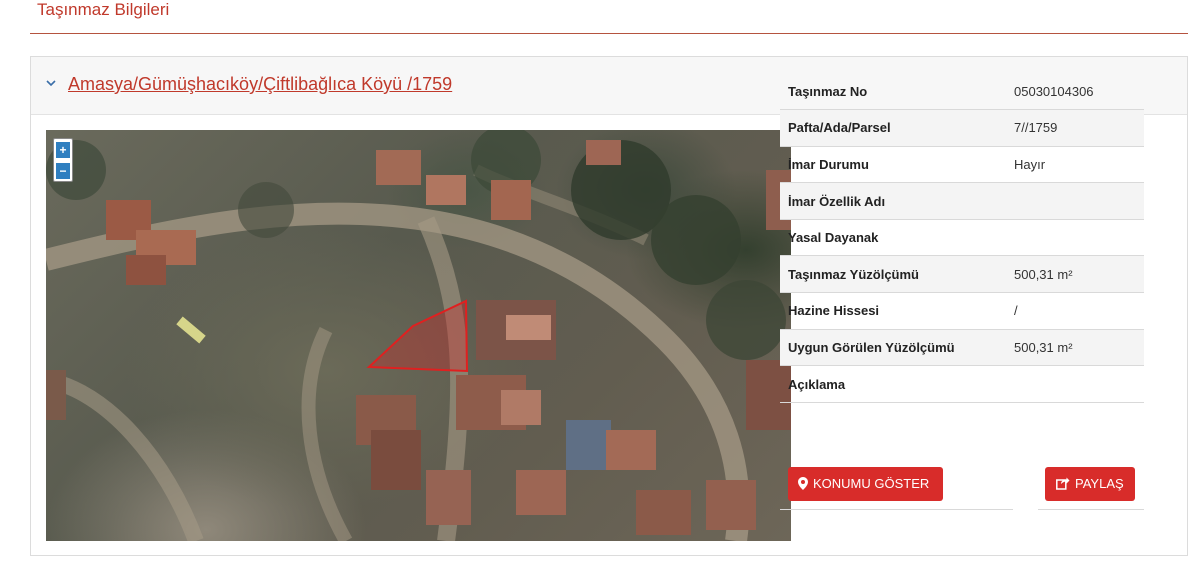 This screenshot has height=567, width=1200. I want to click on table-row: Taşınmaz Yüzölçümü 500,31 m², so click(962, 274).